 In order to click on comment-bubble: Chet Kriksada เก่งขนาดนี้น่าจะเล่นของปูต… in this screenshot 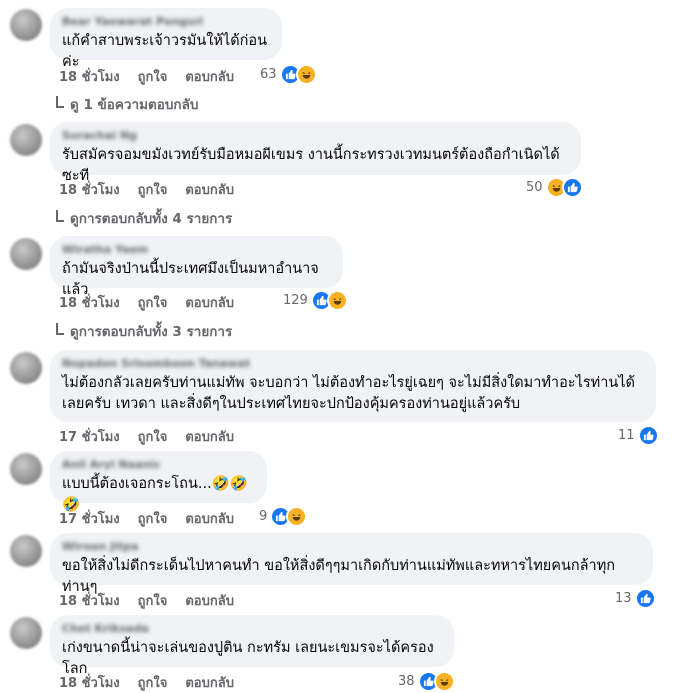, I will do `click(252, 646)`.